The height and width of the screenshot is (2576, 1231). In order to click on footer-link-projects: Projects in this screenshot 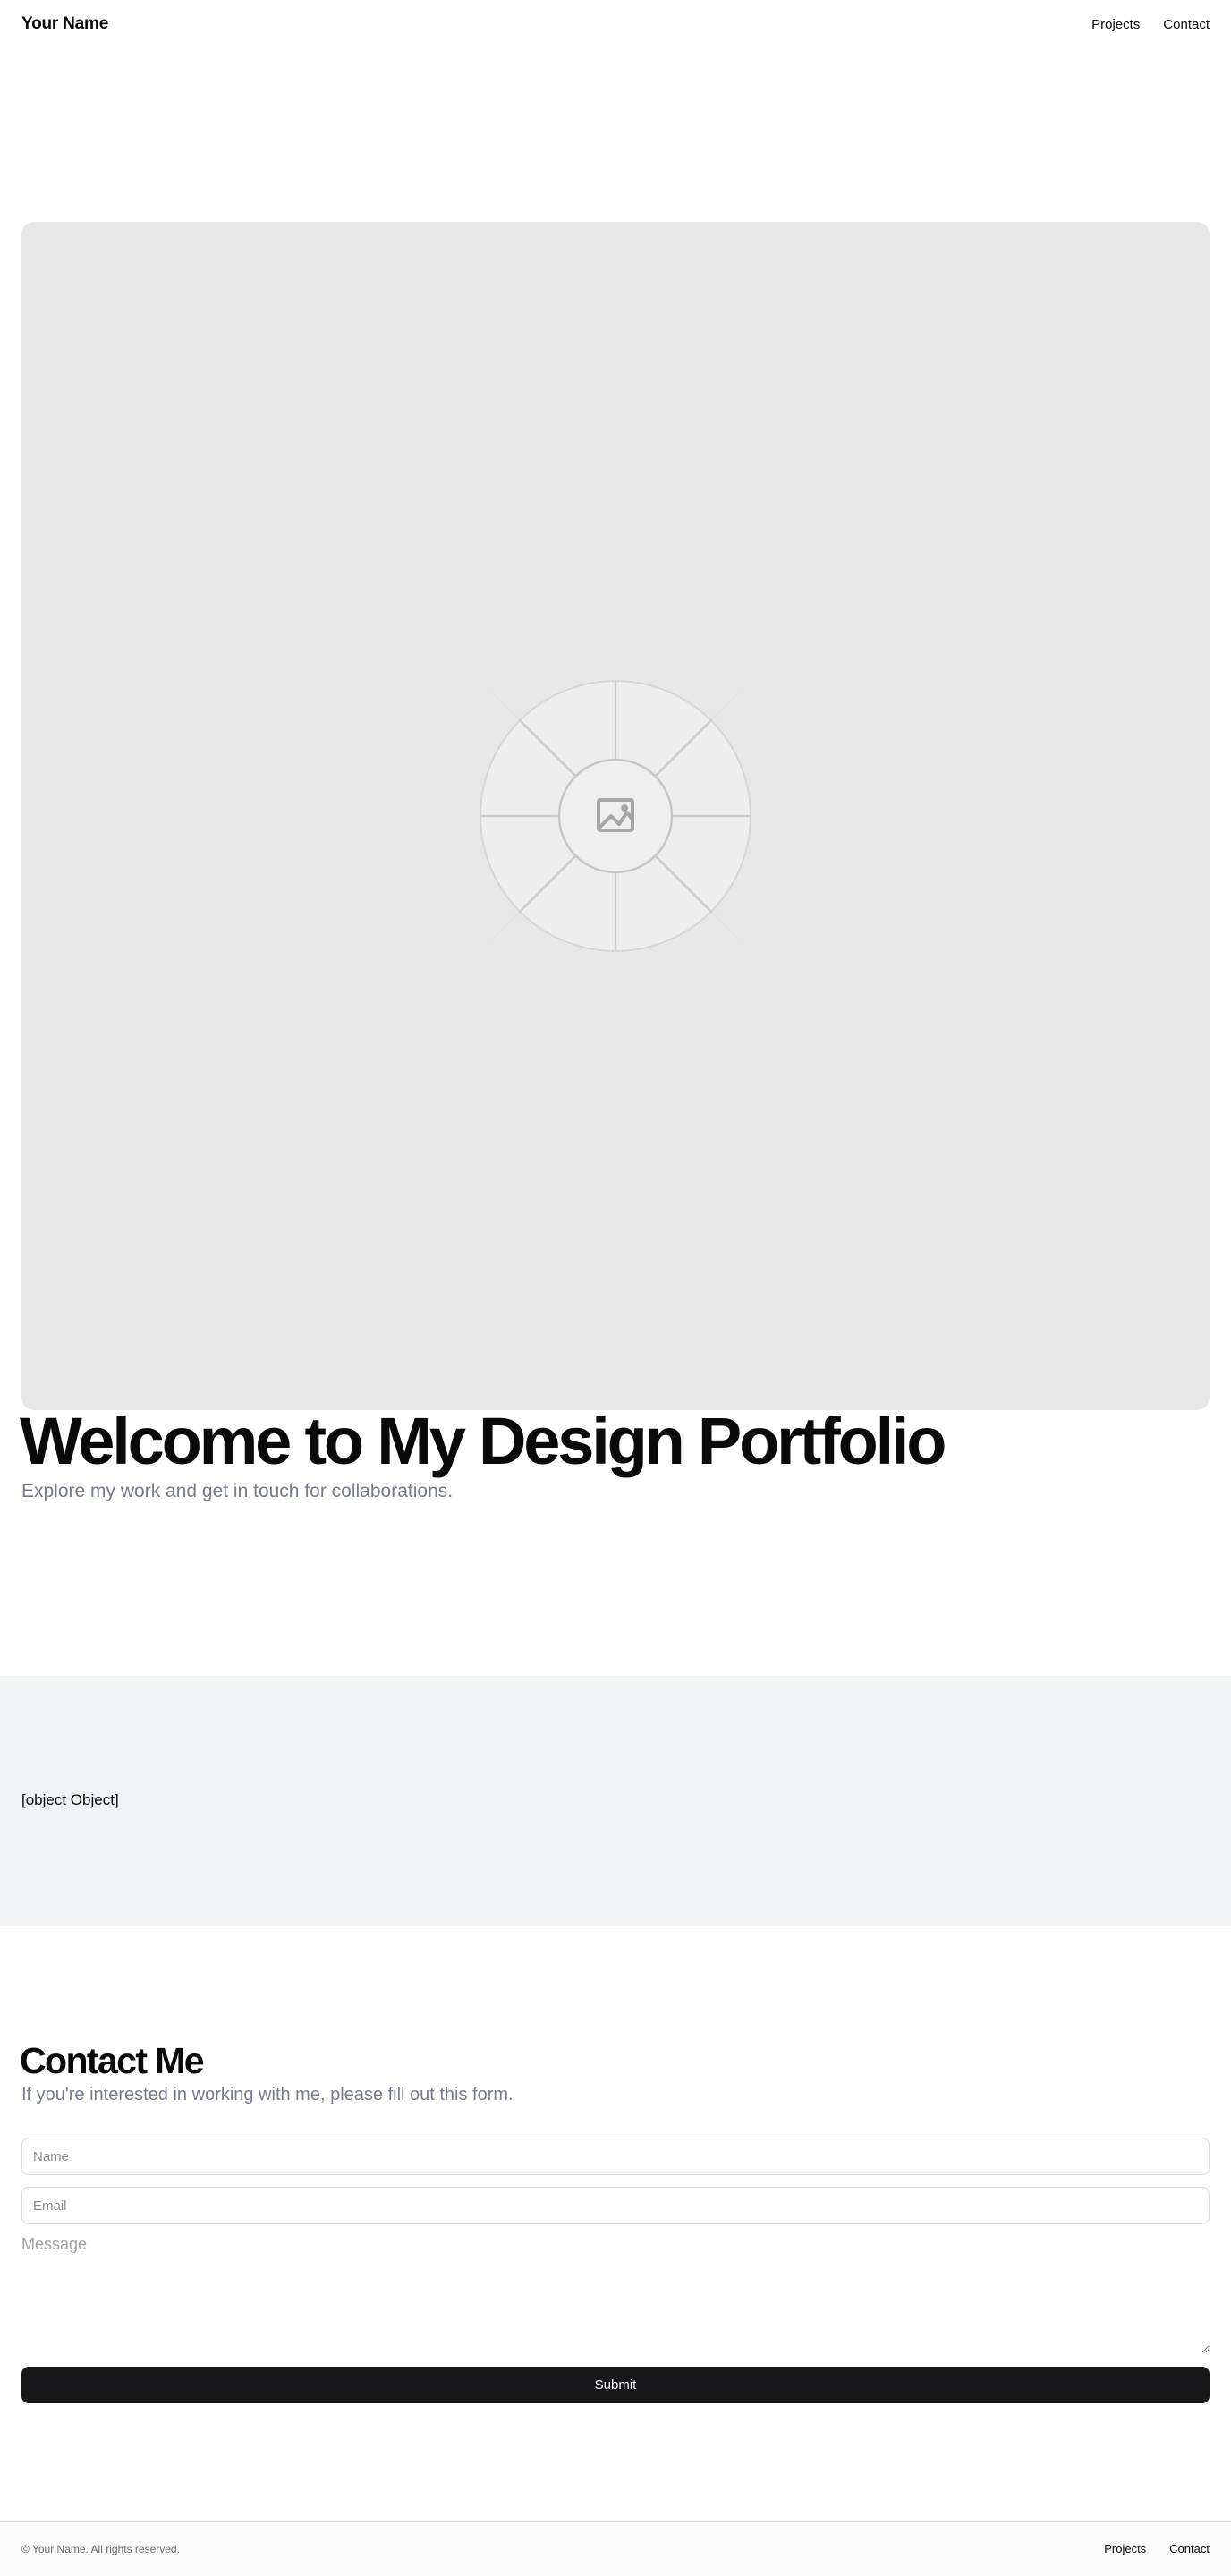, I will do `click(1125, 2548)`.